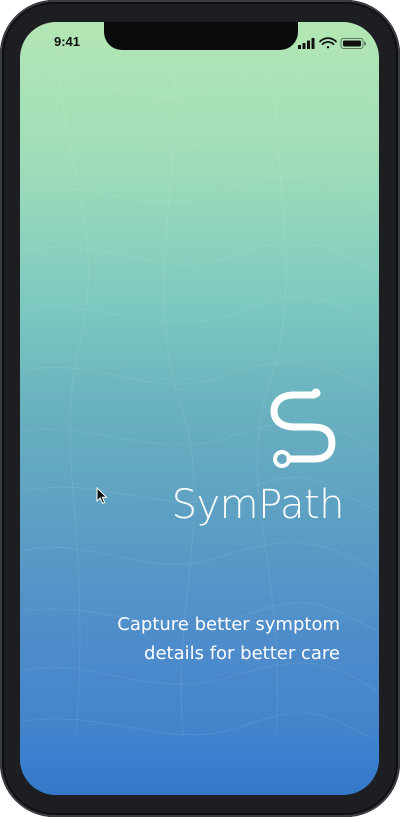 The image size is (400, 817). Describe the element at coordinates (228, 624) in the screenshot. I see `tagline-line-1: Capture better symptom` at that location.